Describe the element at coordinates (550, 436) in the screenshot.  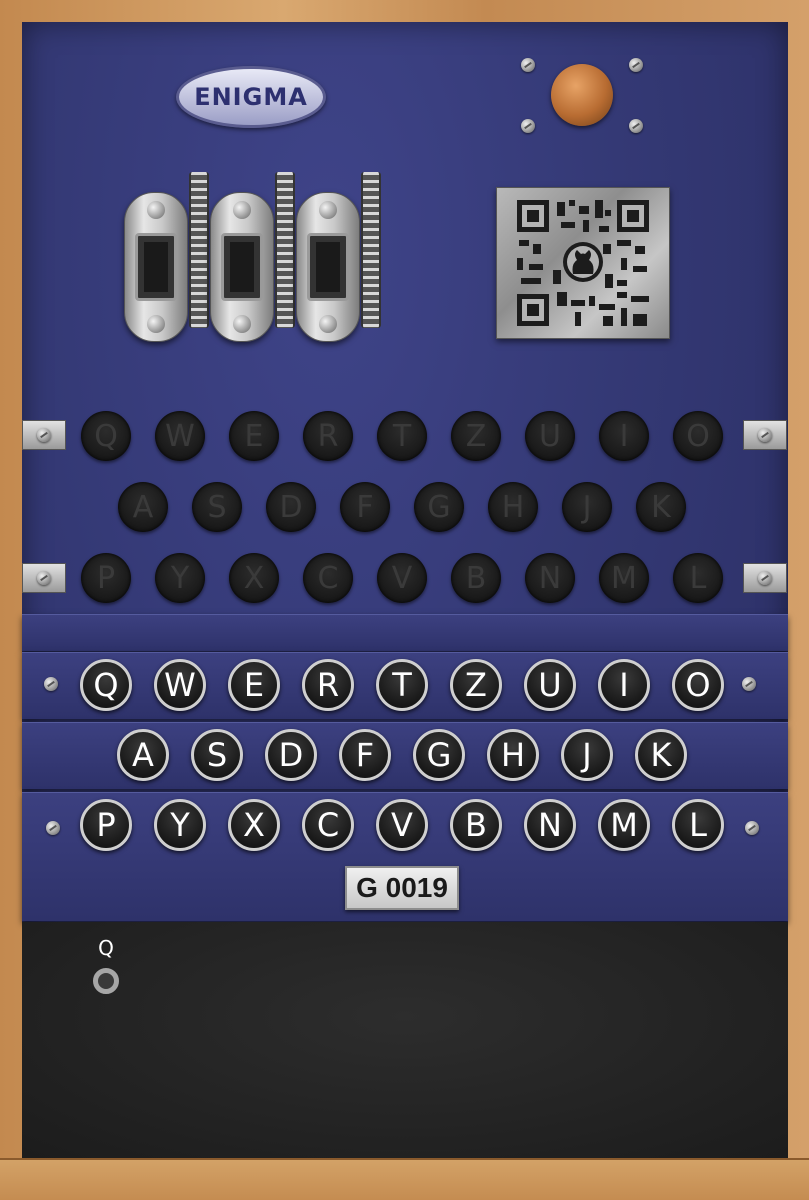
I see `lamp-label: U` at that location.